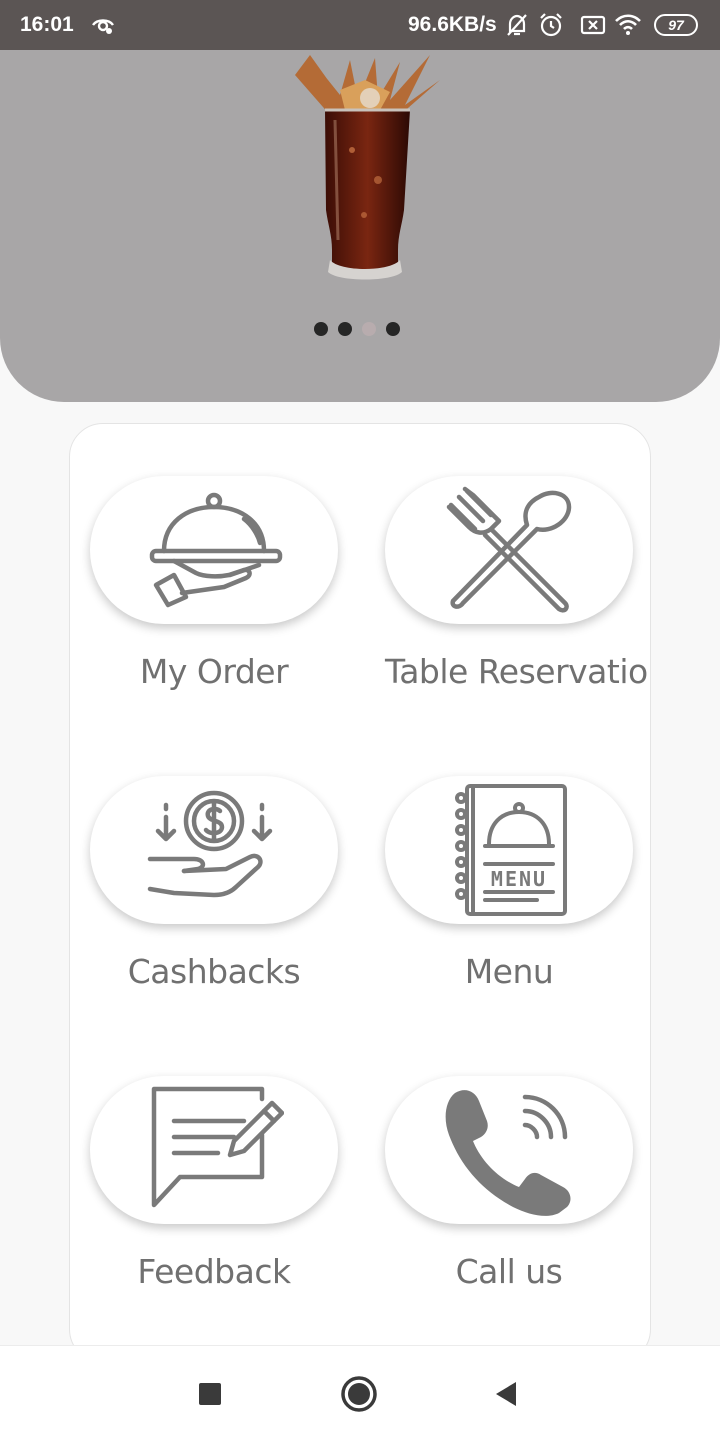  I want to click on call-us-label: Call us, so click(509, 1271).